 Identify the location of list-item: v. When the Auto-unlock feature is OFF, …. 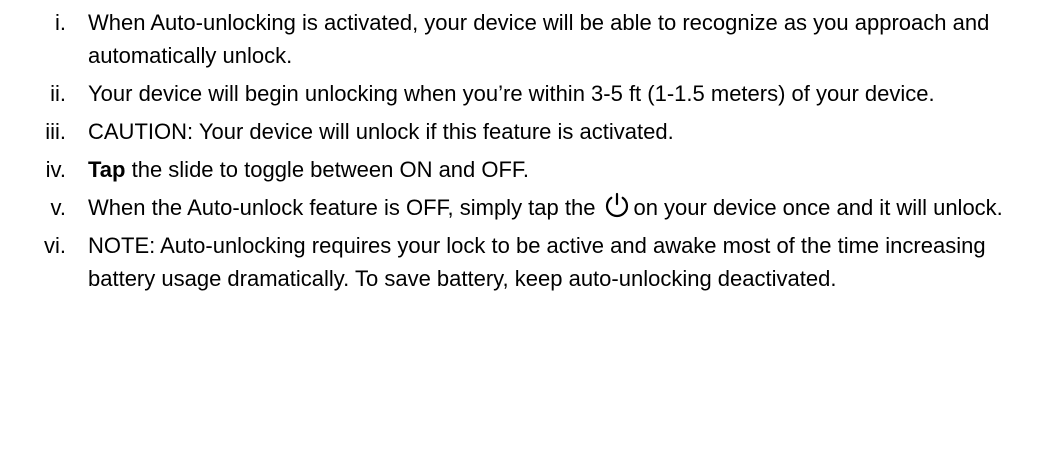
(525, 207).